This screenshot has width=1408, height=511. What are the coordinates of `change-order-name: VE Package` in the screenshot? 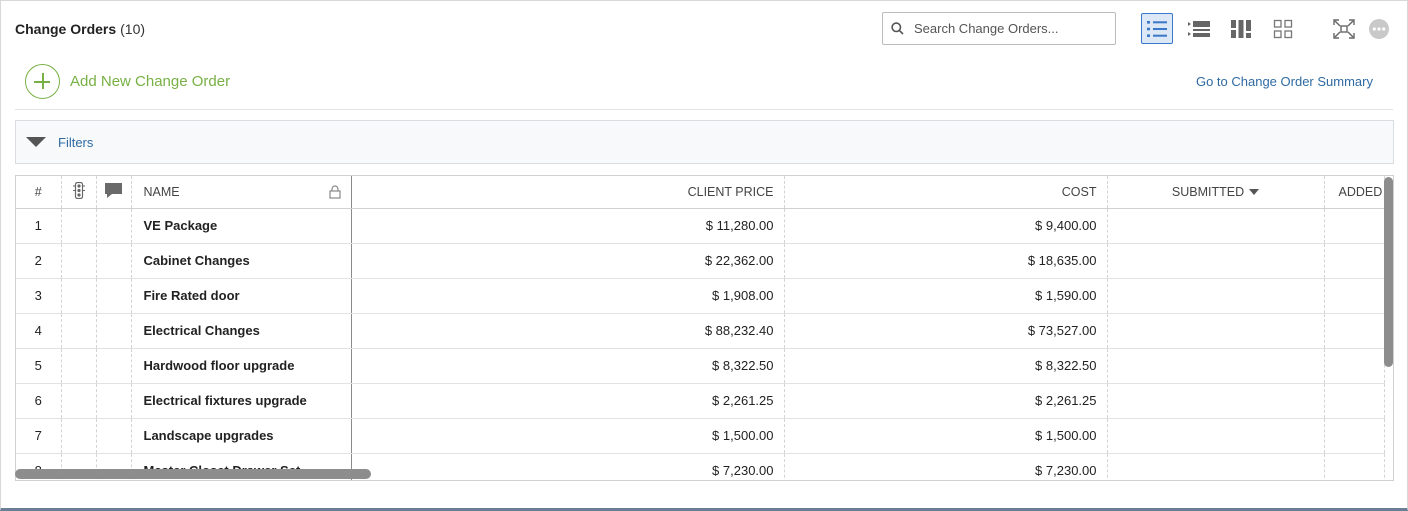 It's located at (241, 226).